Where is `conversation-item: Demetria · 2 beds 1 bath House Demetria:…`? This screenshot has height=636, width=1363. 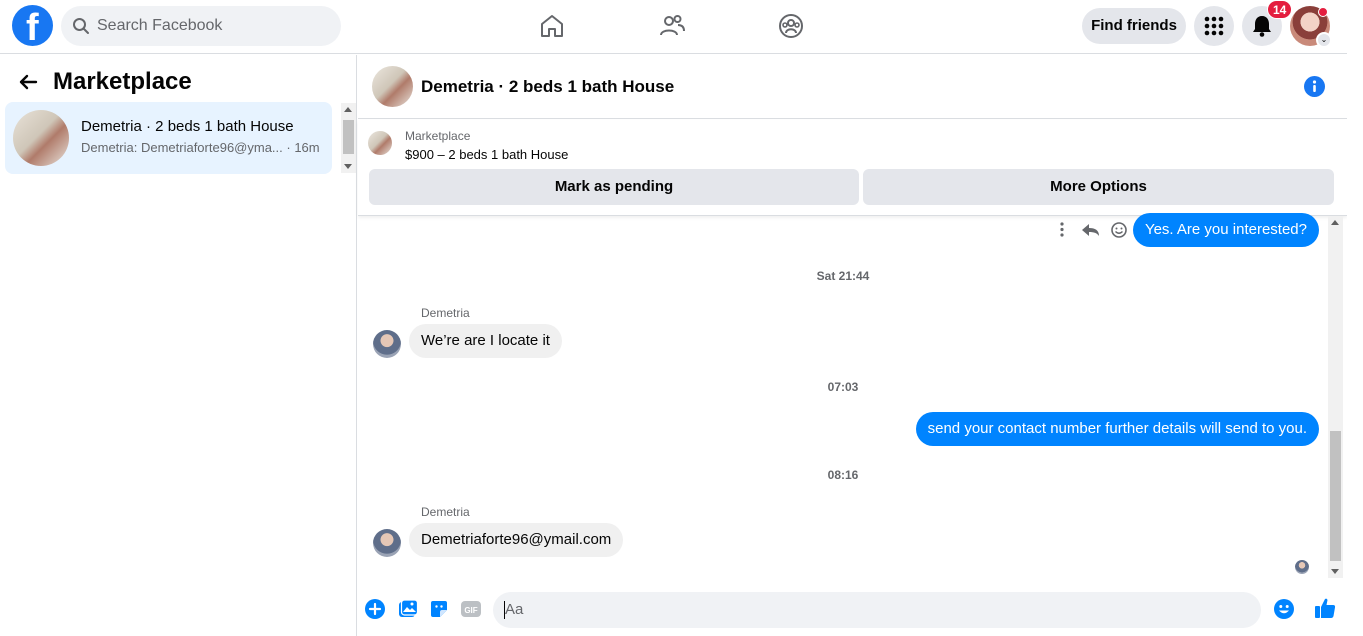 conversation-item: Demetria · 2 beds 1 bath House Demetria:… is located at coordinates (168, 138).